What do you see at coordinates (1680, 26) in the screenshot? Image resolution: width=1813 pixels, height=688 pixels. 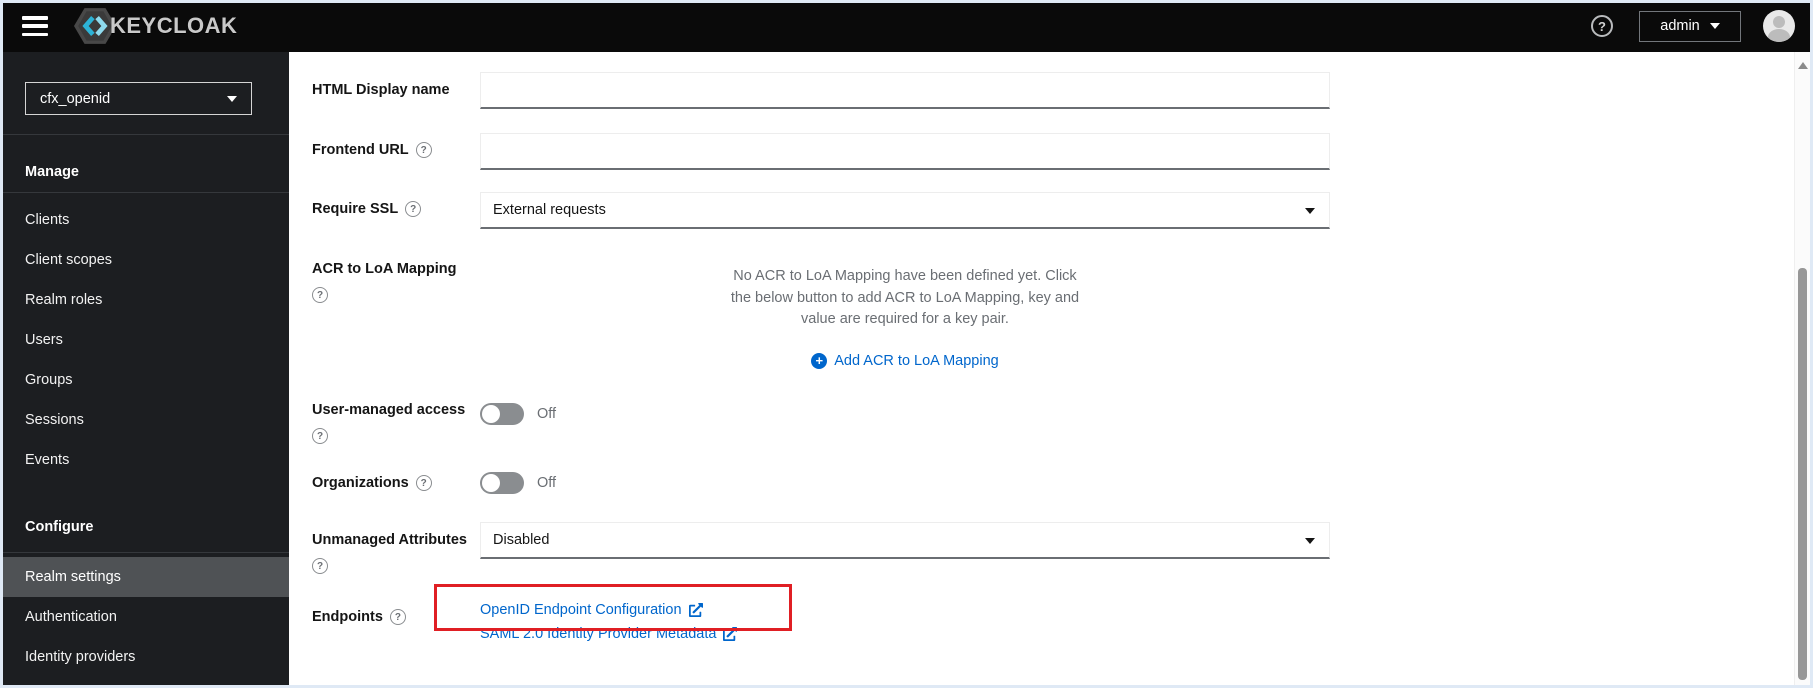 I see `user-menu-label: admin` at bounding box center [1680, 26].